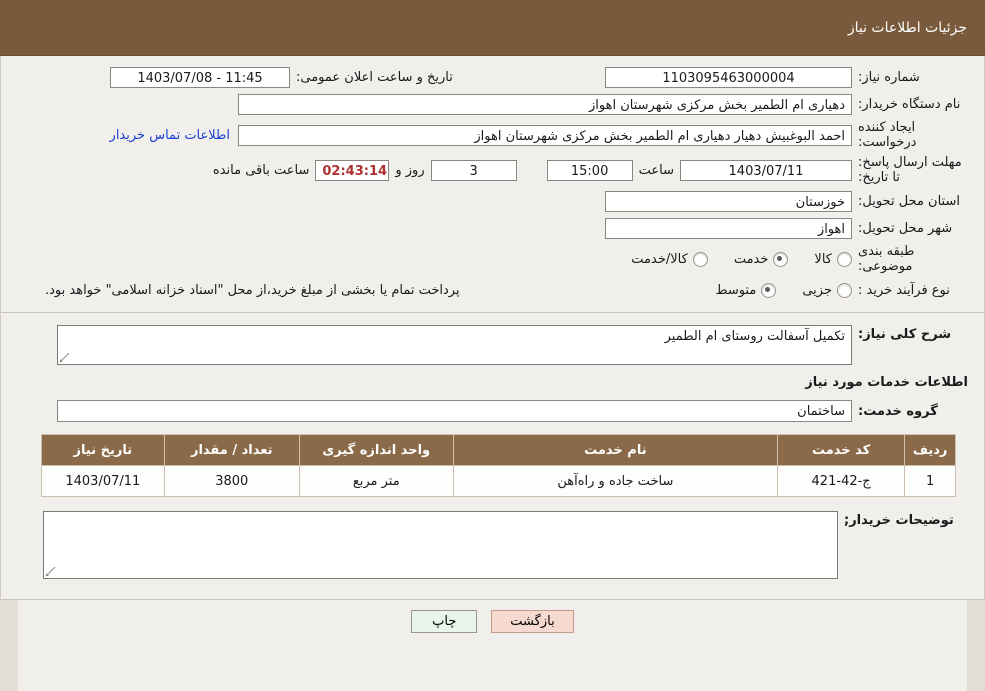 The height and width of the screenshot is (691, 985). I want to click on page-title: جزئیات اطلاعات نیاز, so click(907, 27).